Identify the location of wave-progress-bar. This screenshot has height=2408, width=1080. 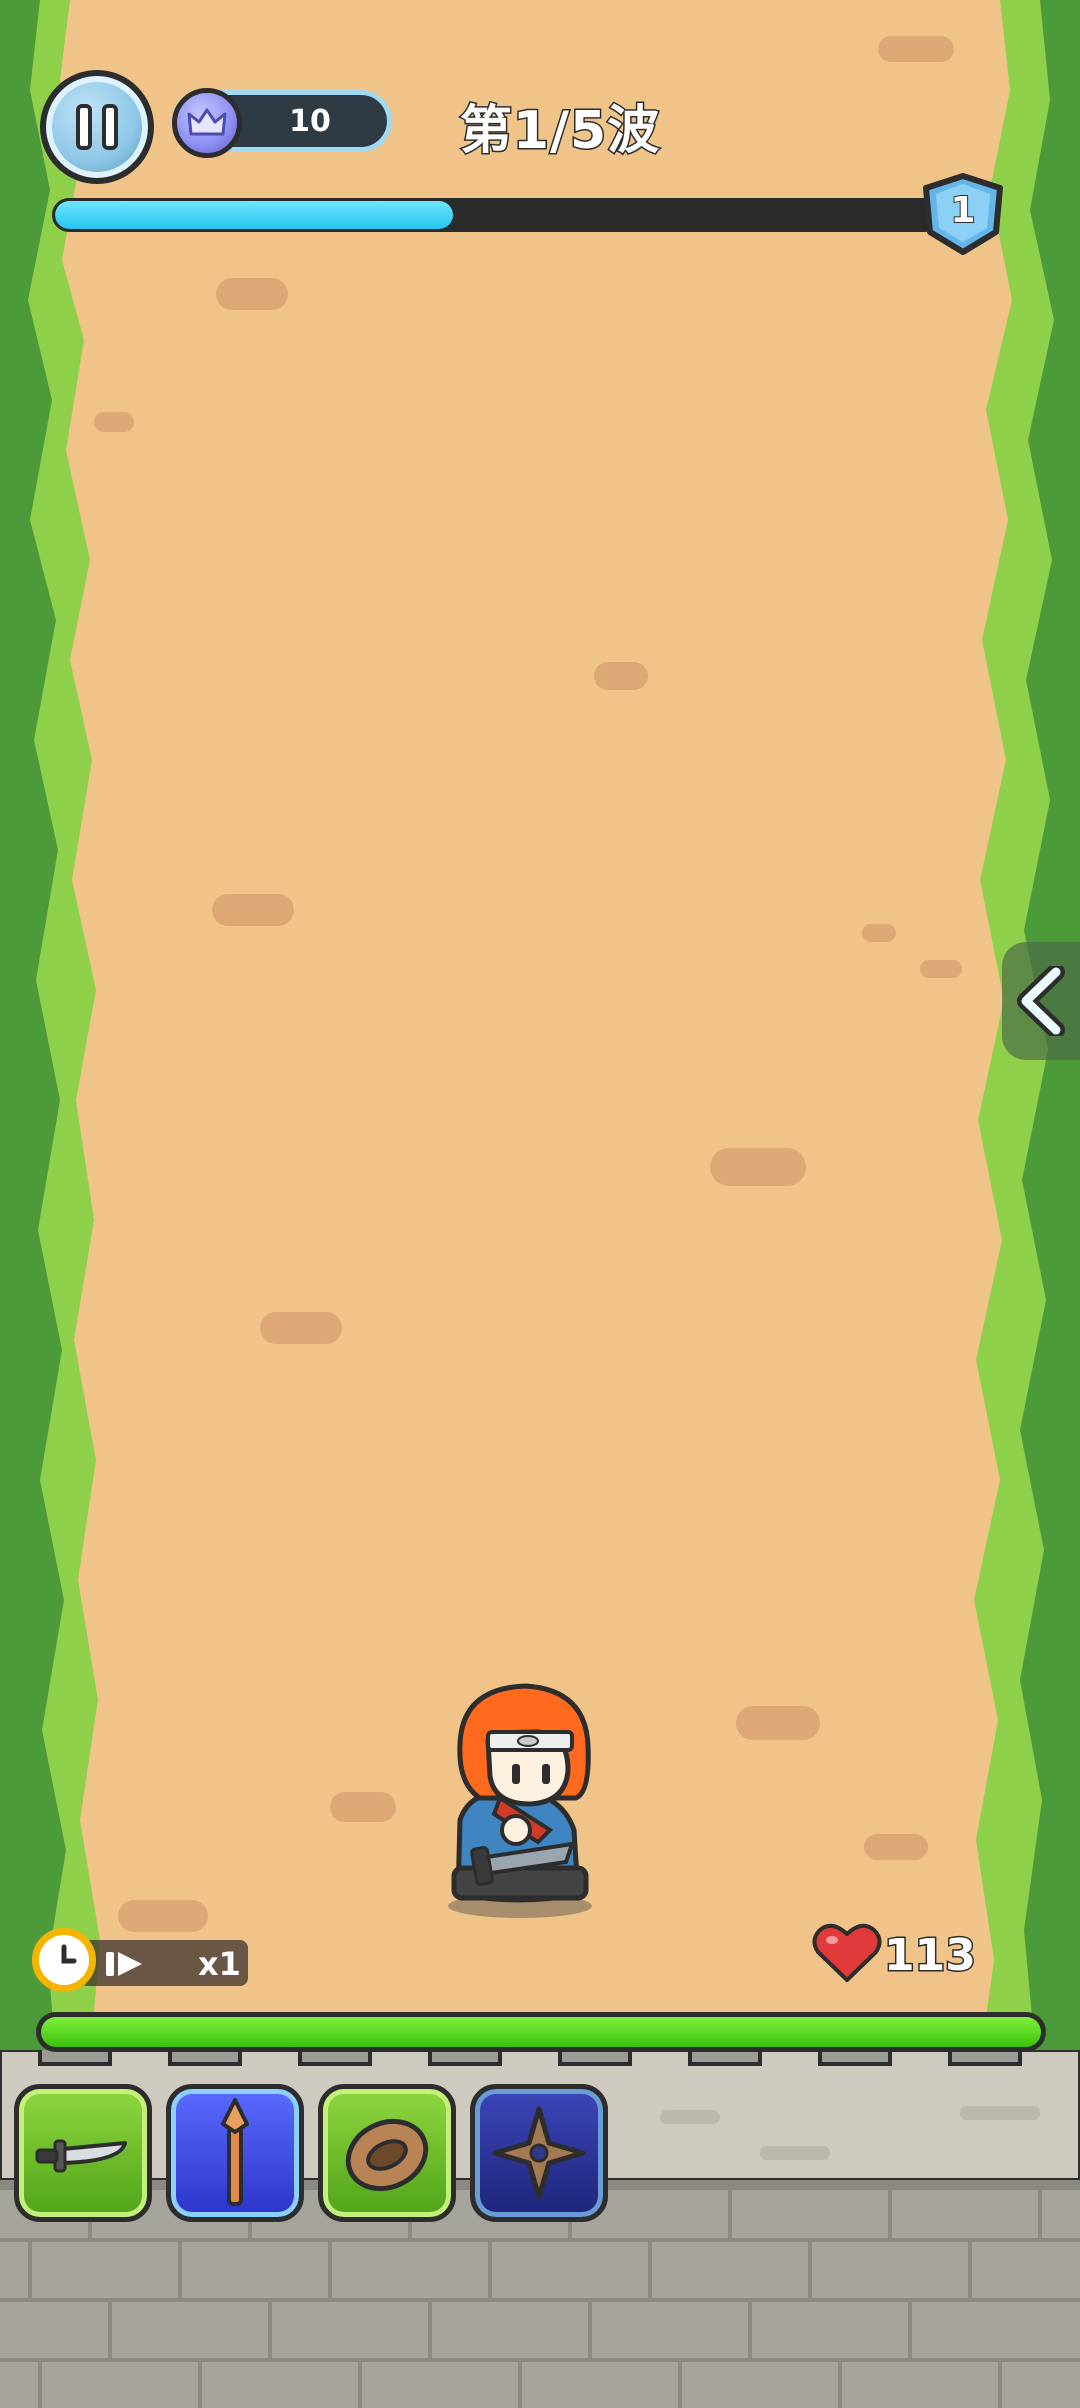
(497, 215).